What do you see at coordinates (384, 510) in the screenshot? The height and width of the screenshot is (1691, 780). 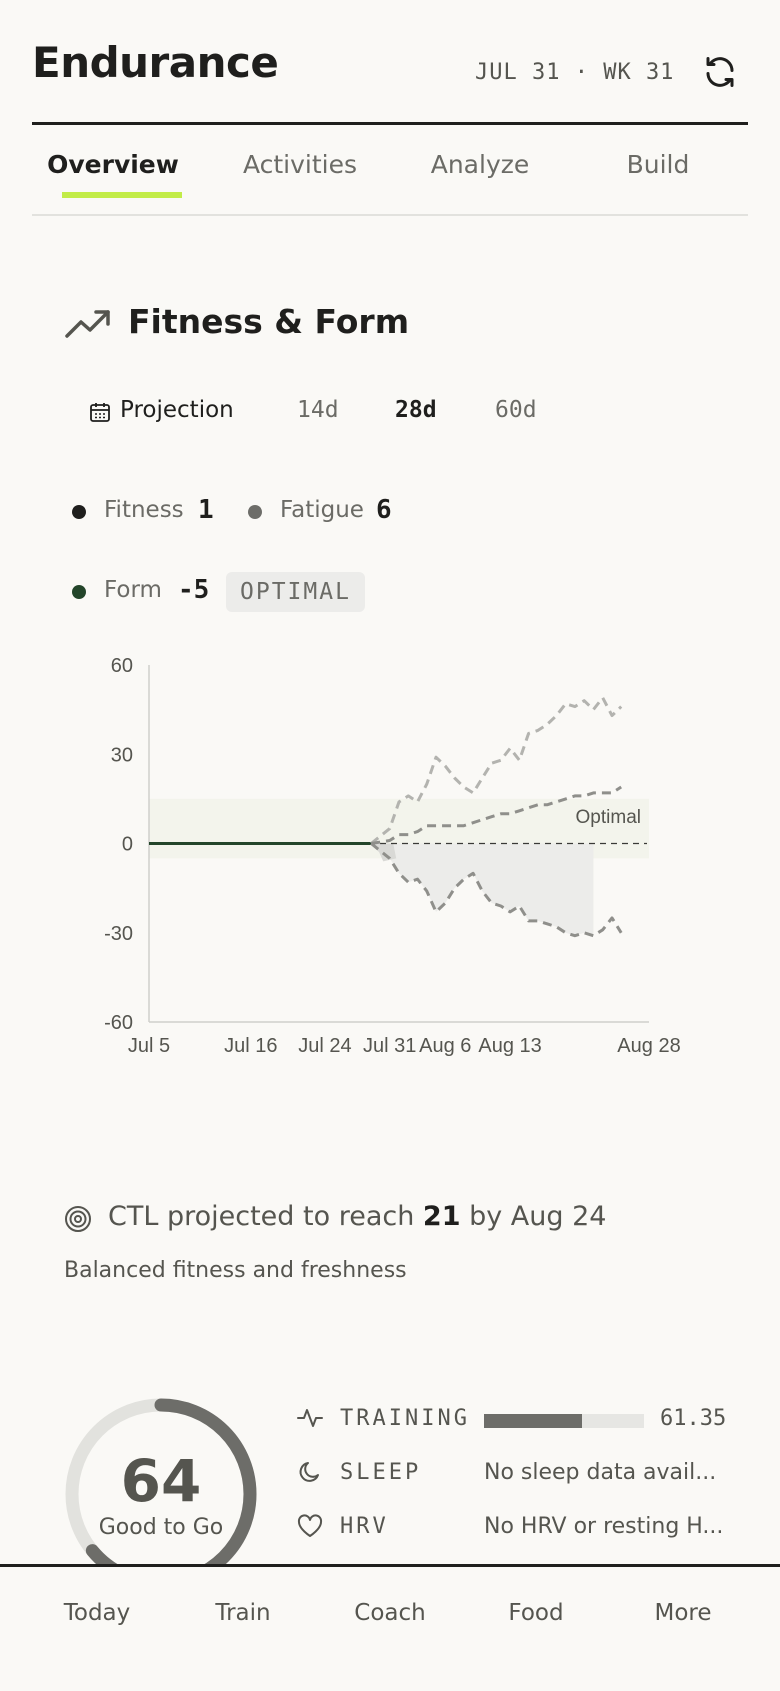 I see `fatigue-value: 6` at bounding box center [384, 510].